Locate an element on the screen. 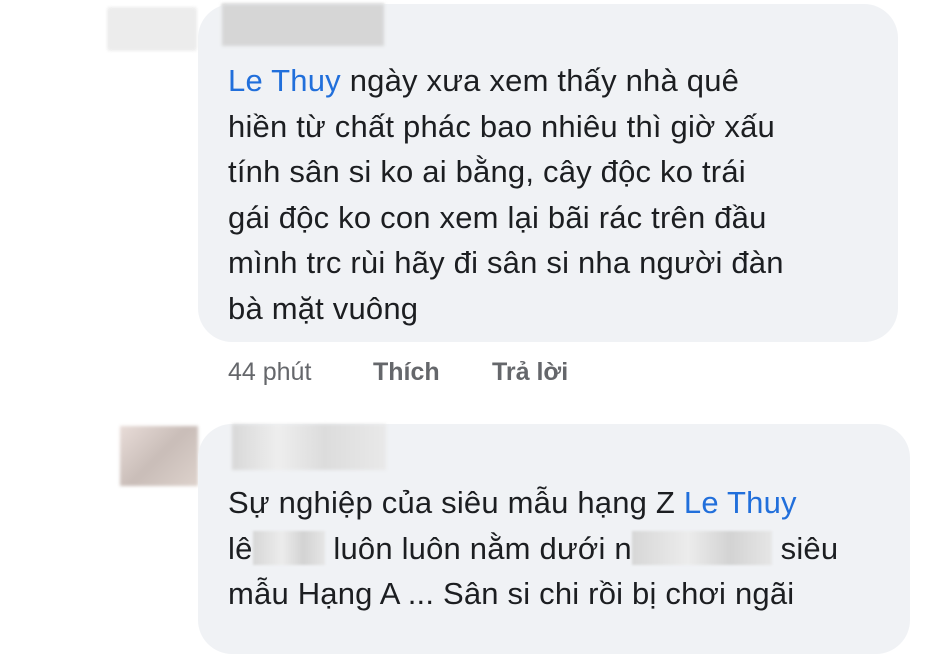 Image resolution: width=943 pixels, height=654 pixels. avatar-redacted is located at coordinates (159, 456).